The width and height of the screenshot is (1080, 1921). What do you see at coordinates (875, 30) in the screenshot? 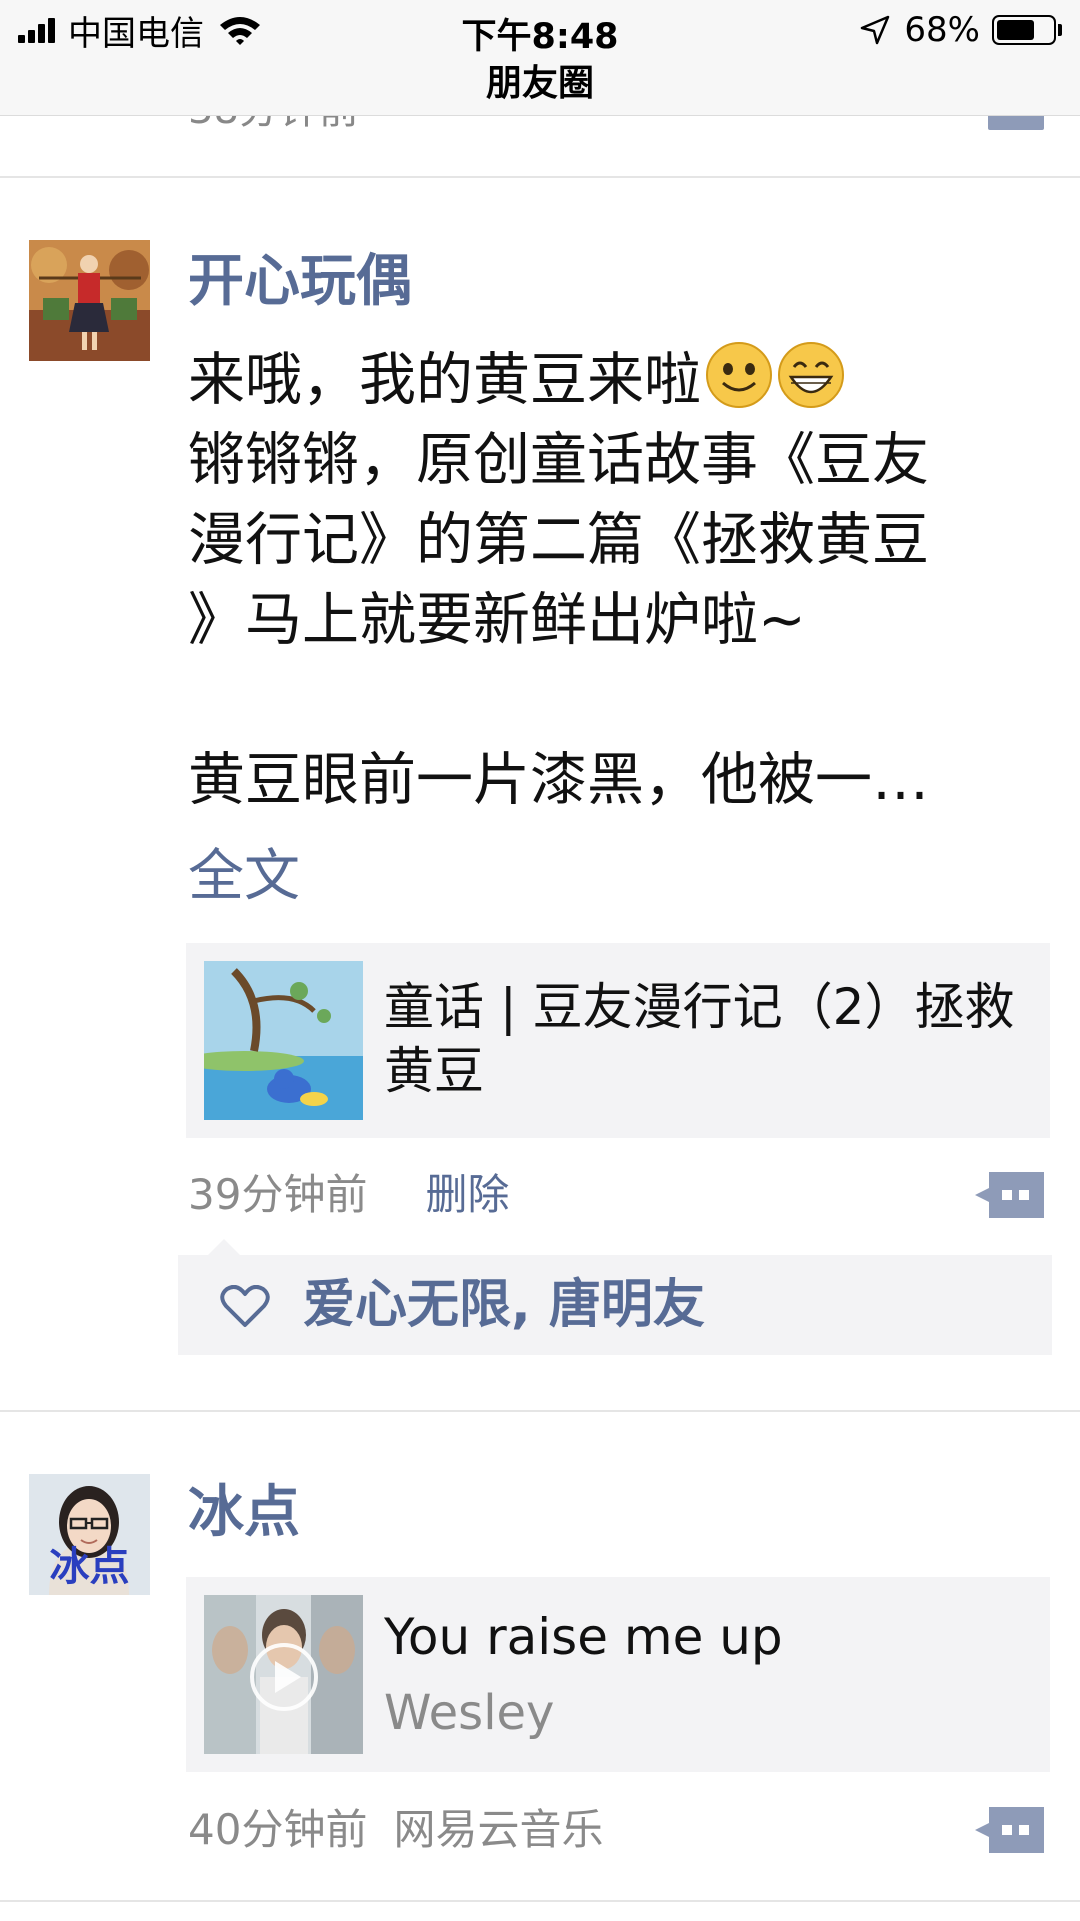
I see `location-arrow-icon` at bounding box center [875, 30].